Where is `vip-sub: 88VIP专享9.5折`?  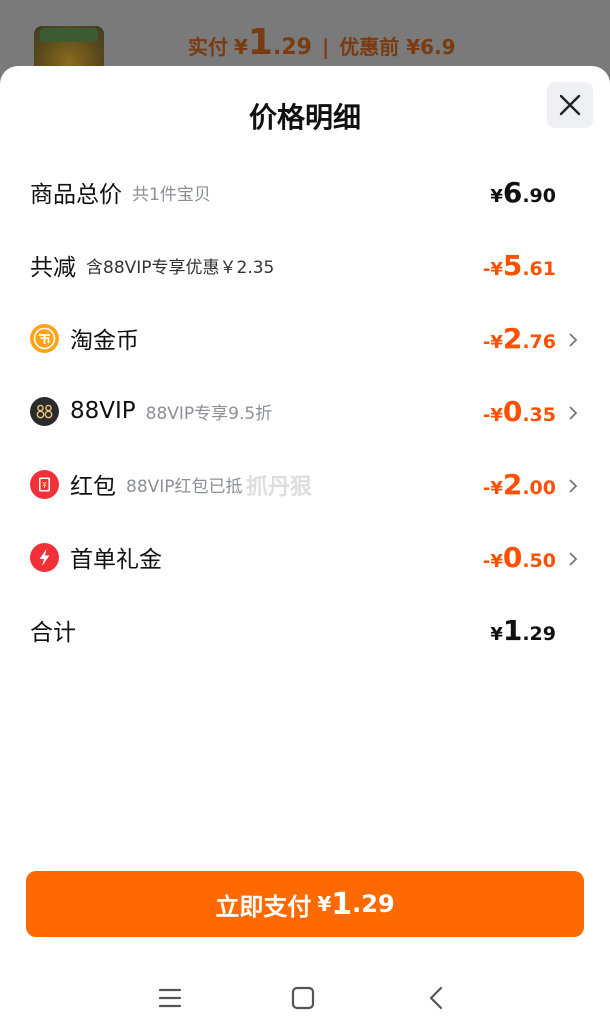 vip-sub: 88VIP专享9.5折 is located at coordinates (209, 413).